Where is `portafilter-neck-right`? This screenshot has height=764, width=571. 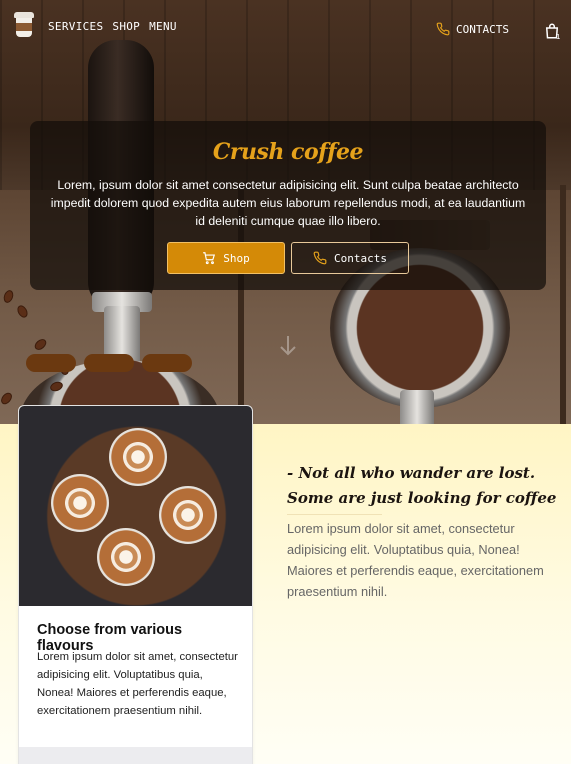 portafilter-neck-right is located at coordinates (417, 407).